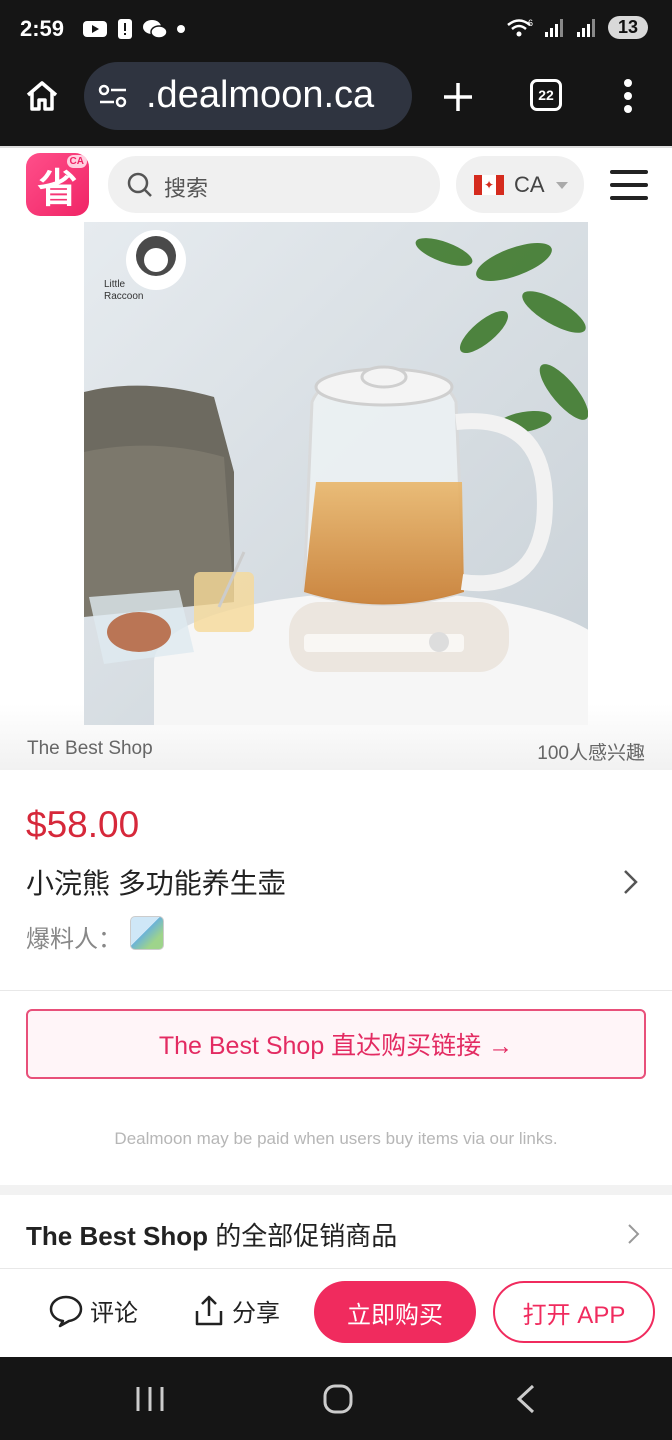  What do you see at coordinates (553, 27) in the screenshot?
I see `signal-icon` at bounding box center [553, 27].